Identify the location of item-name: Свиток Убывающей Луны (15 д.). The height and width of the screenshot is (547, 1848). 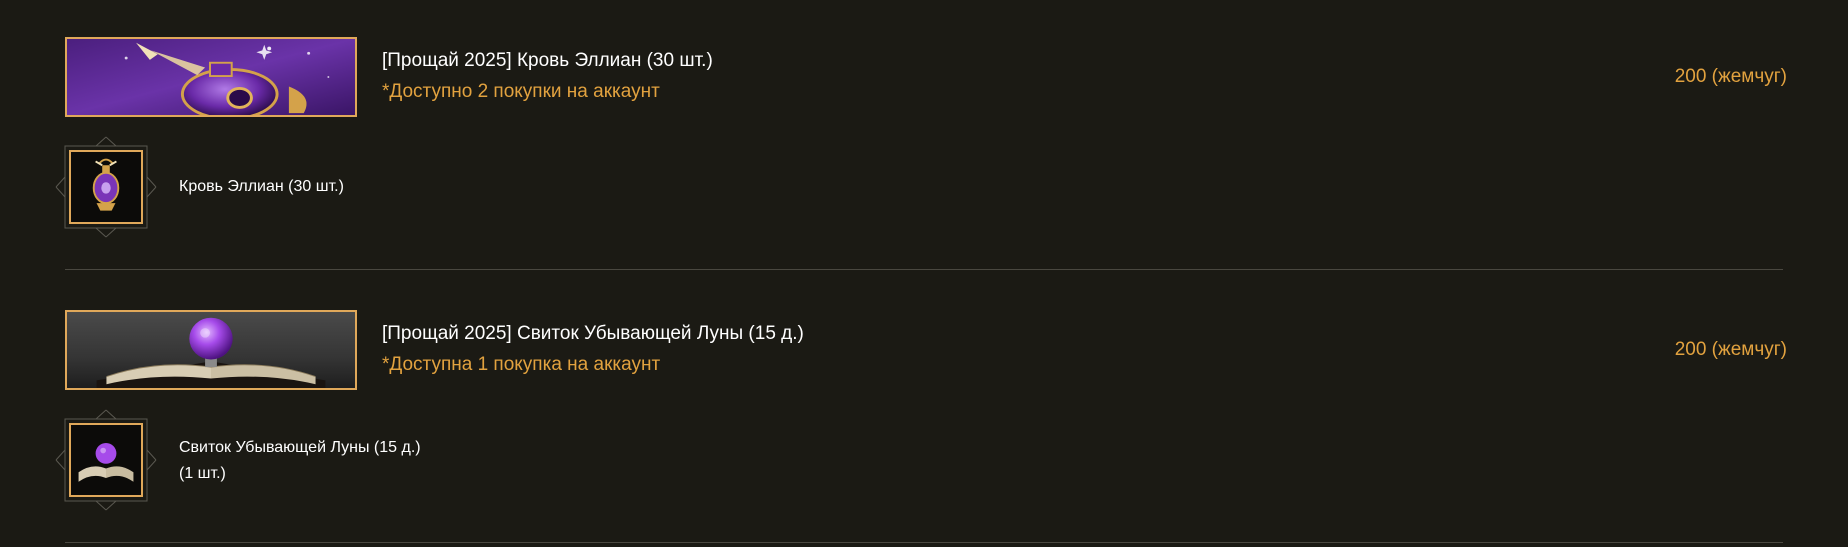
(300, 447).